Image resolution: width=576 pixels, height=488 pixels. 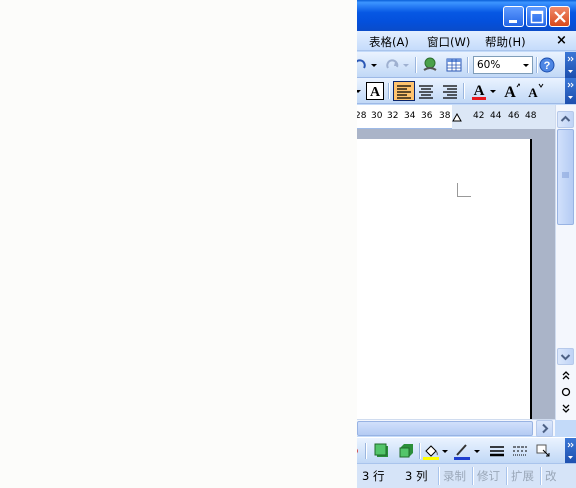 I want to click on standard-toolbar: 60% ?, so click(x=466, y=65).